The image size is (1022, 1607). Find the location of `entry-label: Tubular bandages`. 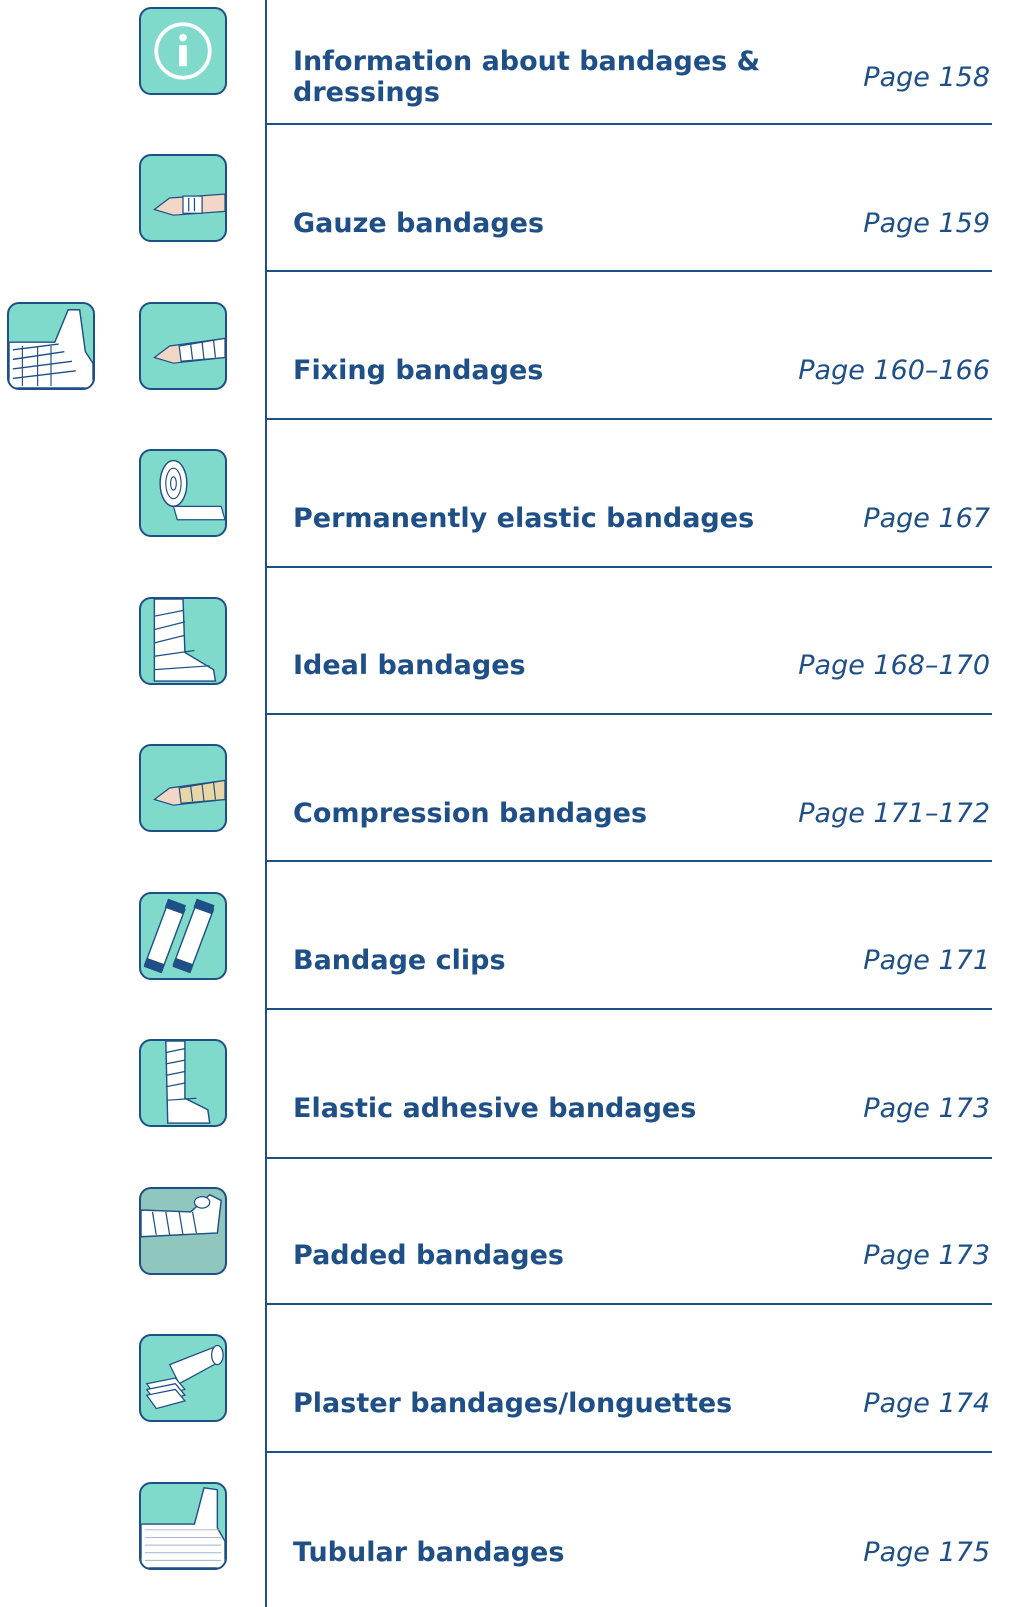

entry-label: Tubular bandages is located at coordinates (429, 1552).